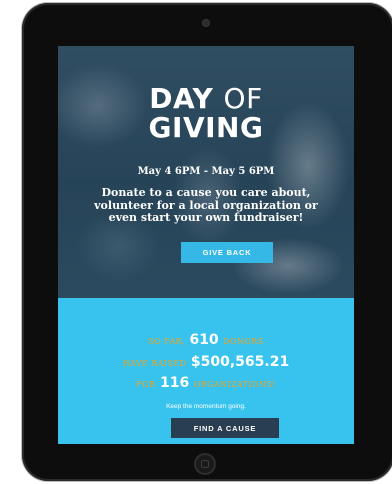 Image resolution: width=392 pixels, height=484 pixels. I want to click on title-giving: GIVING, so click(206, 127).